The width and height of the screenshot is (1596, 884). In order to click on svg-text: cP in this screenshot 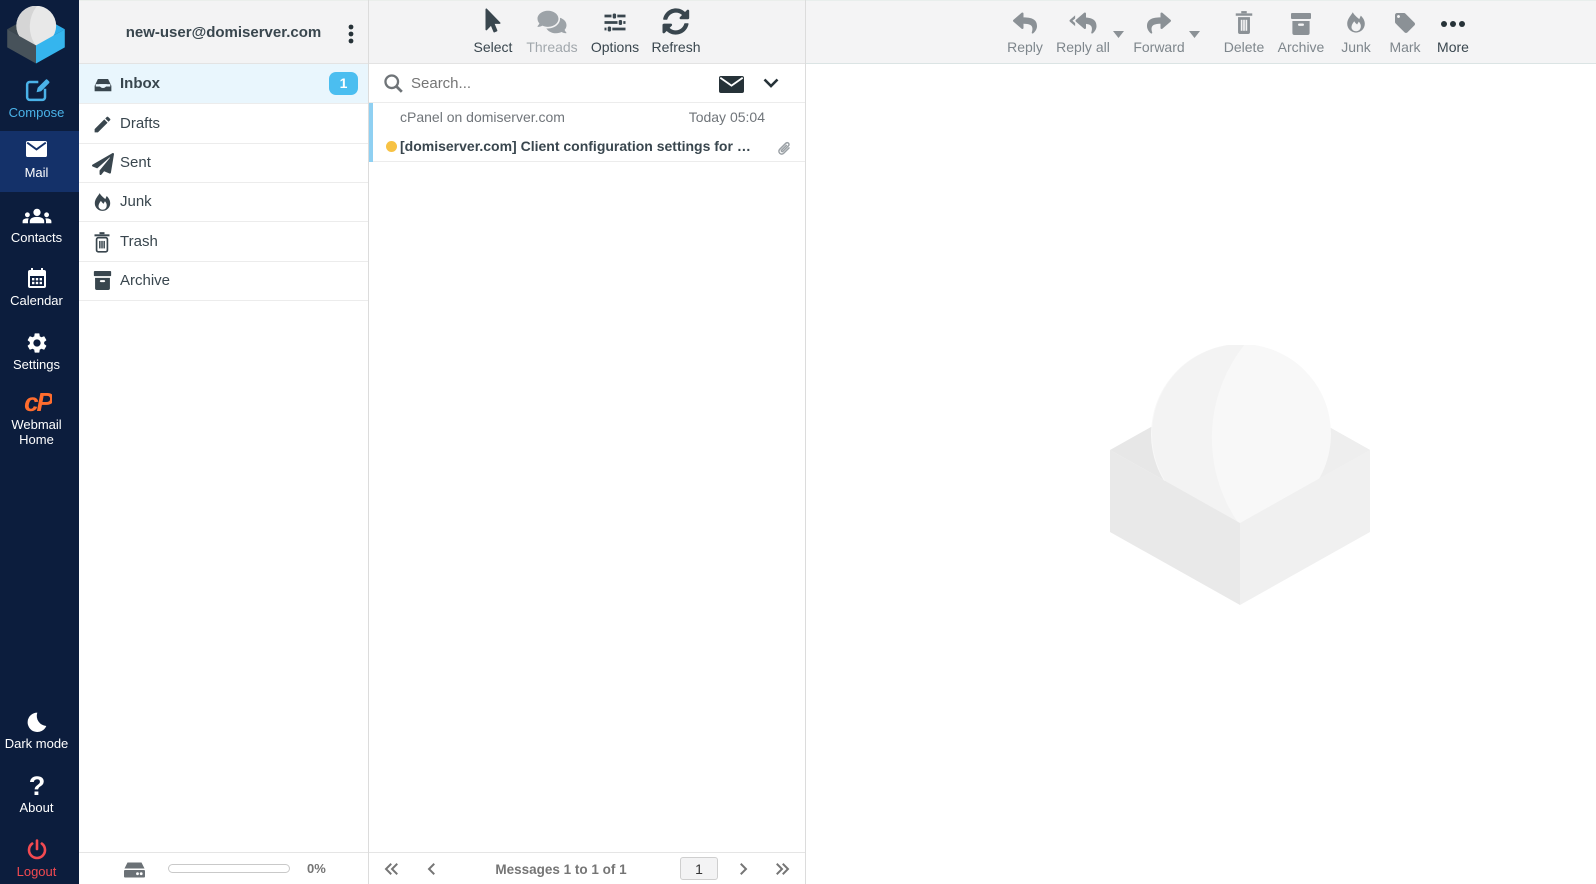, I will do `click(38, 403)`.